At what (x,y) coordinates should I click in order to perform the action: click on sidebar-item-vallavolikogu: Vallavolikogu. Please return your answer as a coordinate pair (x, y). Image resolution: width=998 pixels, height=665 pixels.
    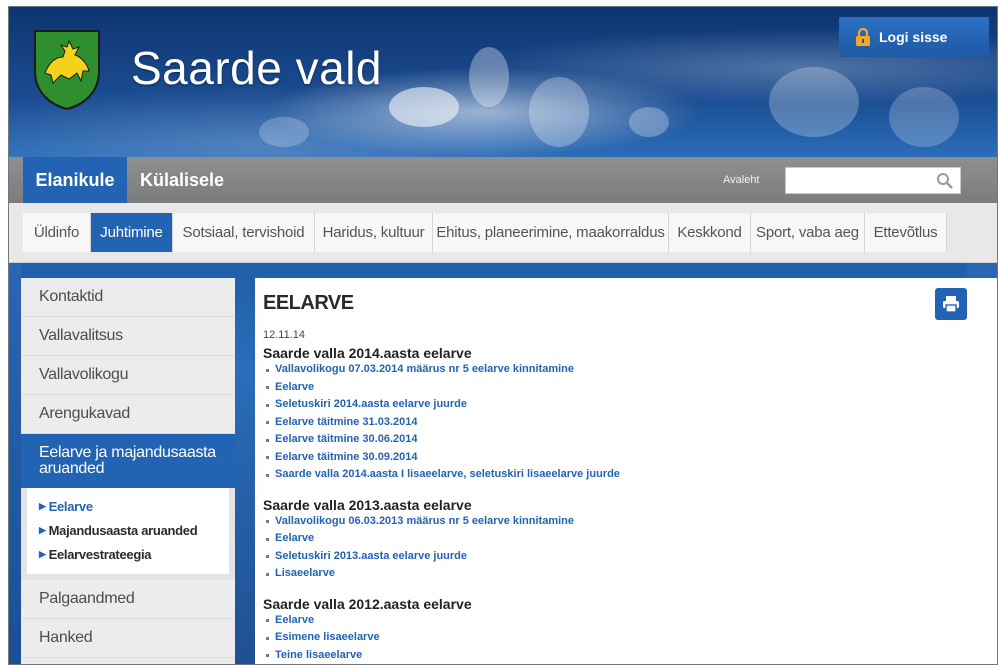
    Looking at the image, I should click on (128, 375).